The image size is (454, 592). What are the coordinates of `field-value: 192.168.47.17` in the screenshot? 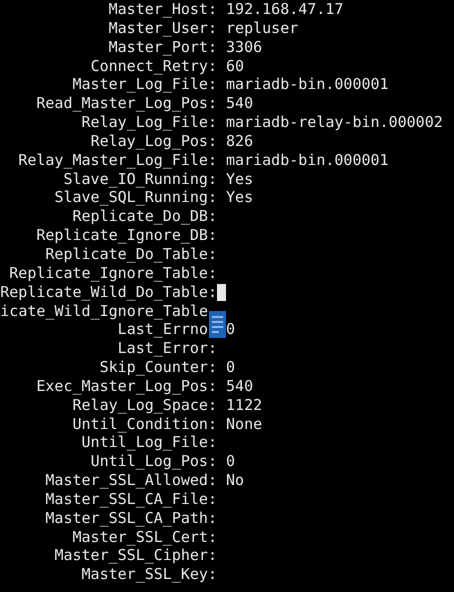 It's located at (285, 9).